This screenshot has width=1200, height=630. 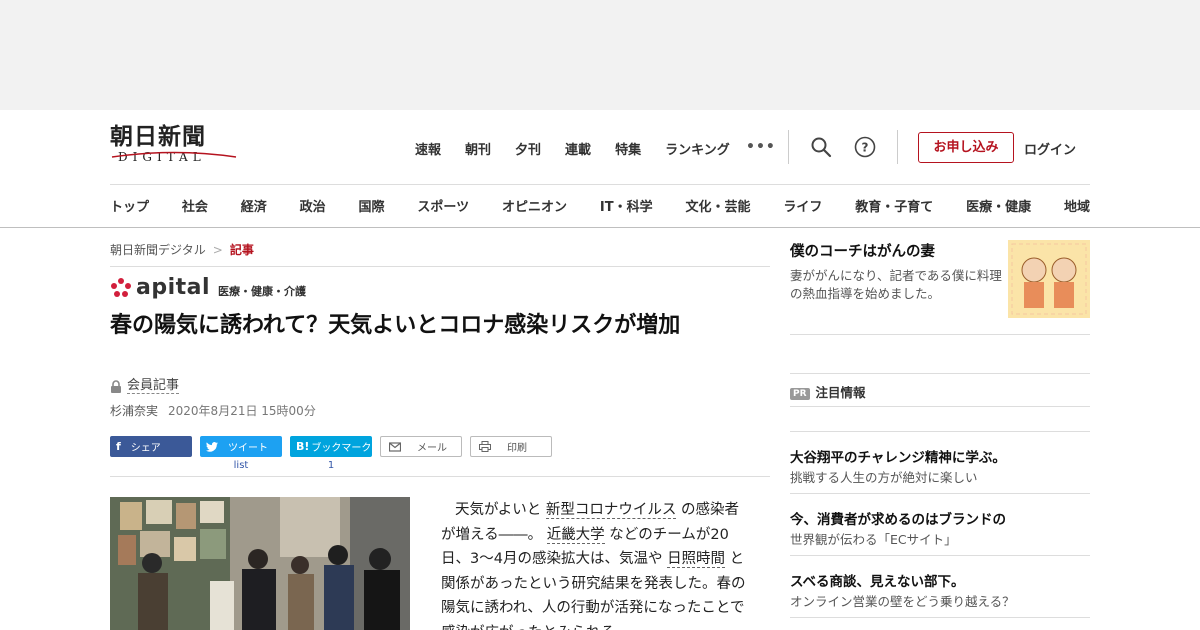 I want to click on print-icon, so click(x=485, y=446).